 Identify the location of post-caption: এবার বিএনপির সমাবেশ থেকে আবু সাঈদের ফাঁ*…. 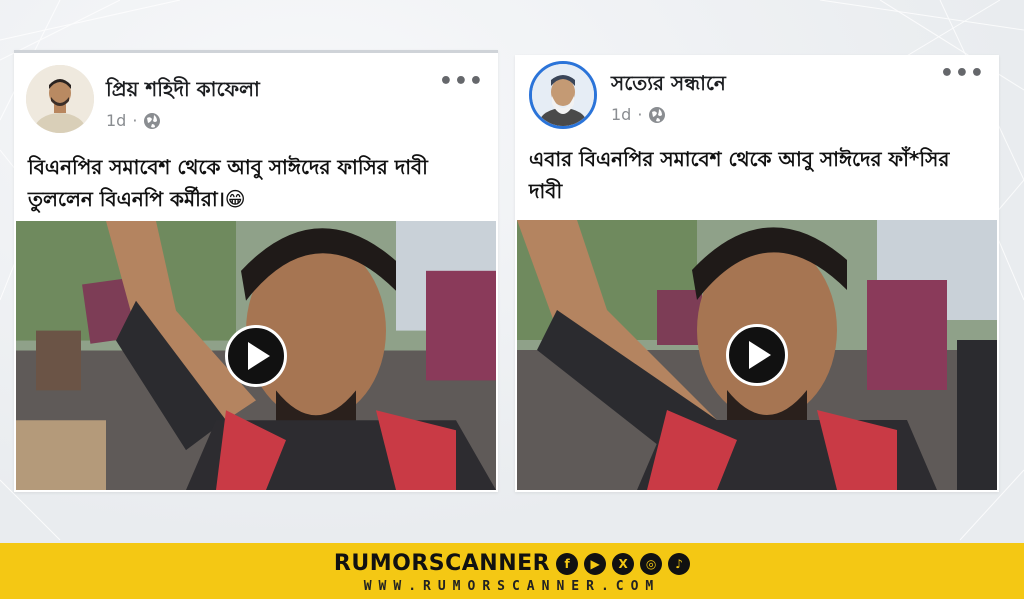
(739, 175).